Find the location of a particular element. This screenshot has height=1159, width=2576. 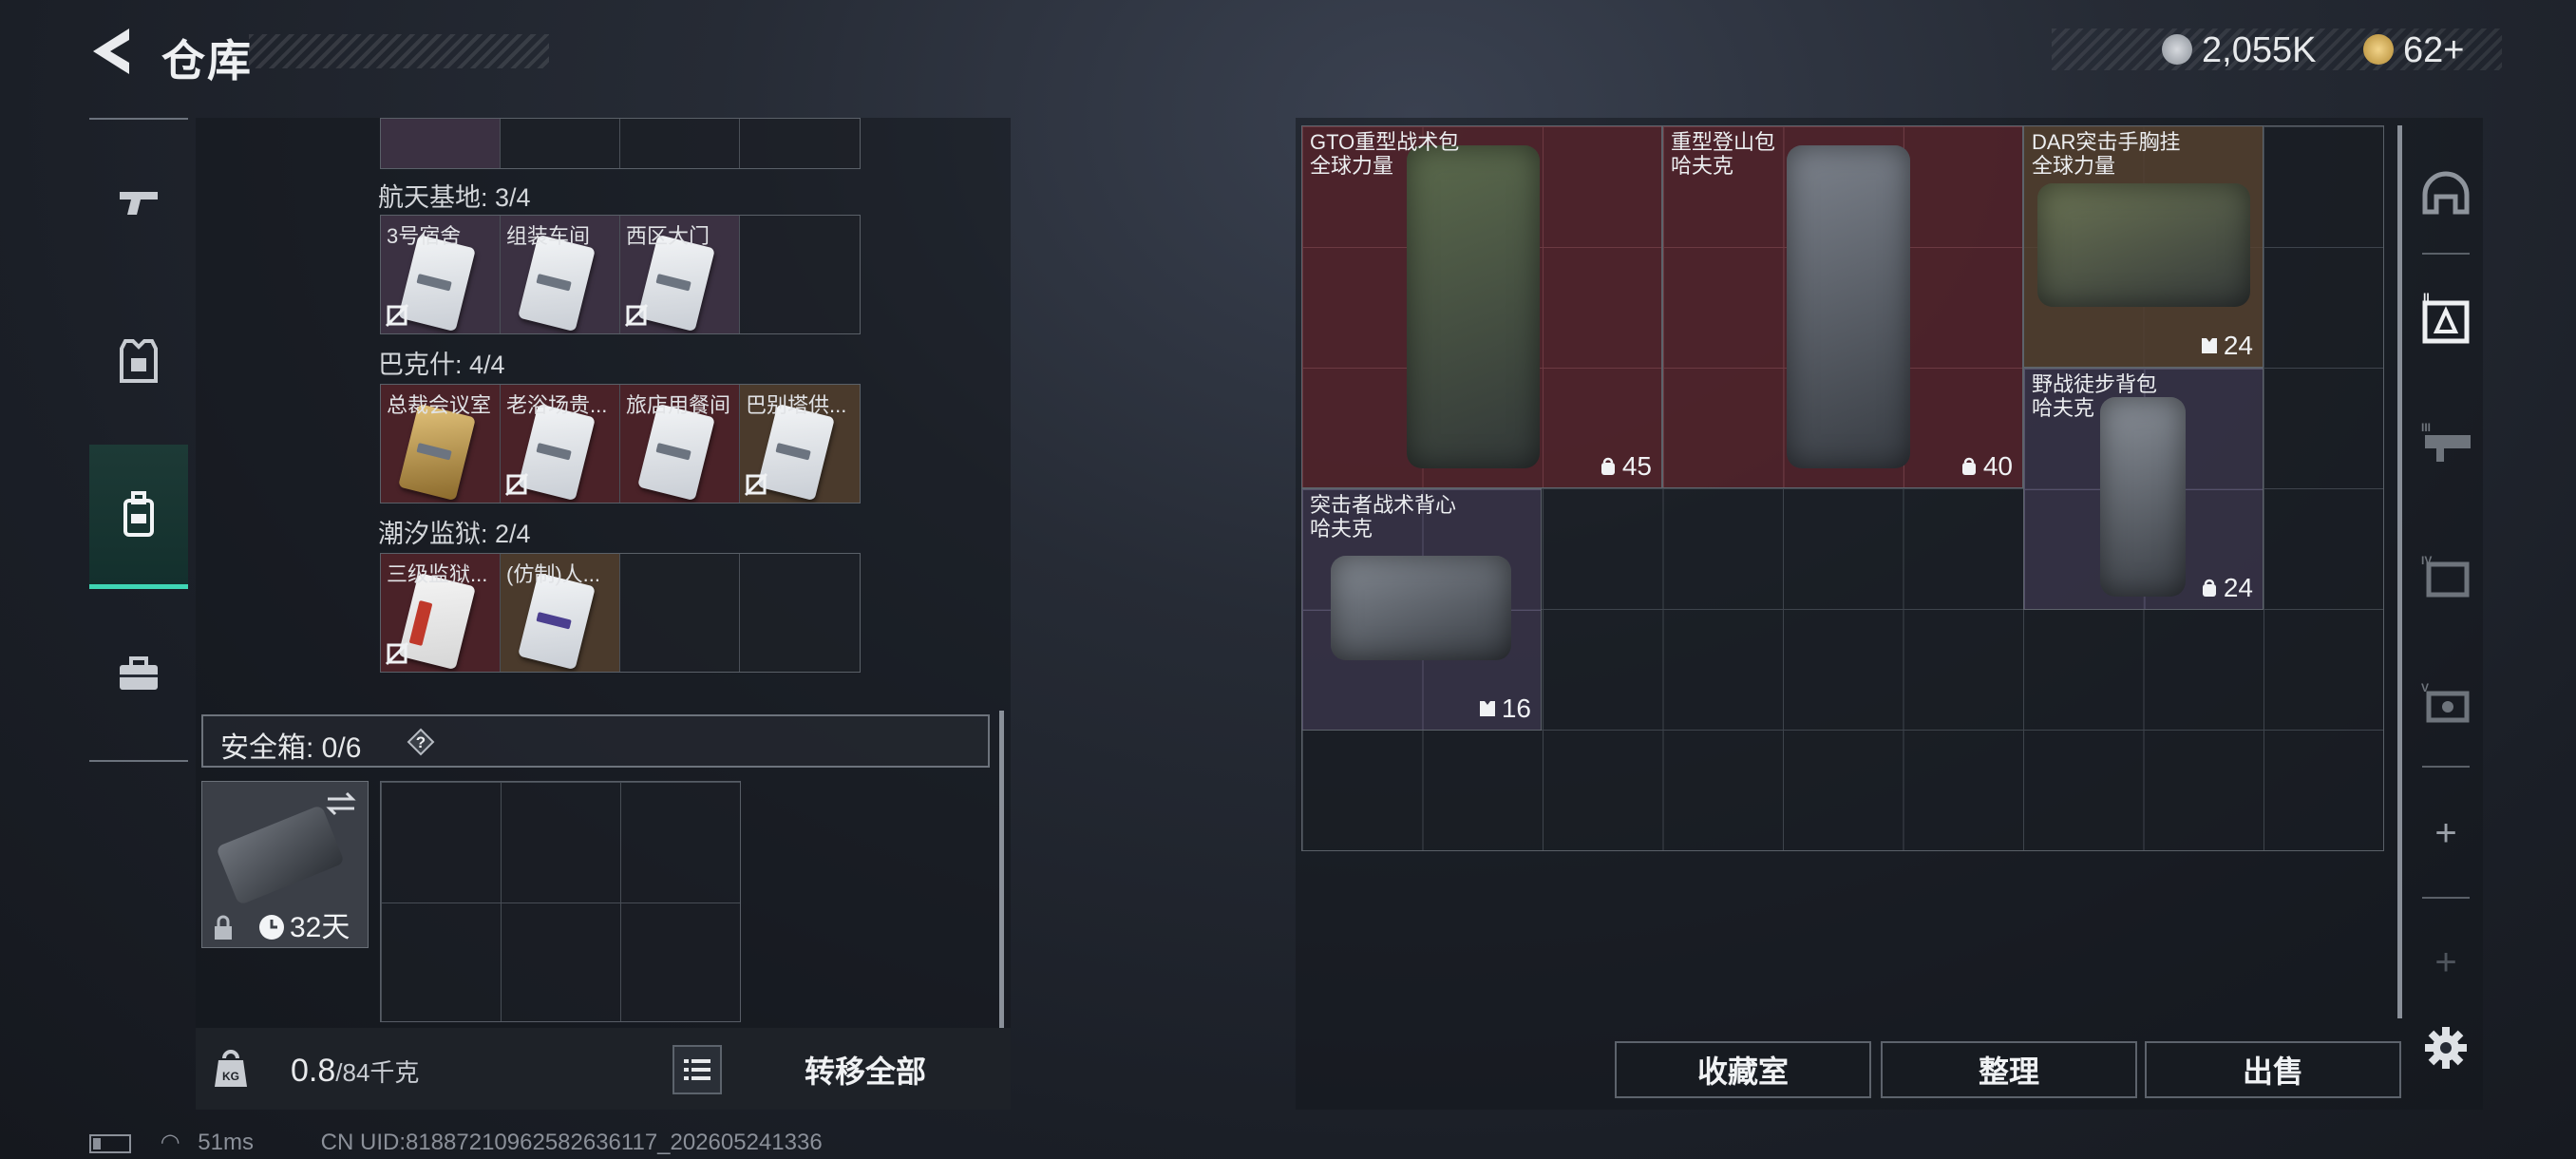

storage-item: DAR突击手胸挂 全球力量 24 is located at coordinates (2143, 246).